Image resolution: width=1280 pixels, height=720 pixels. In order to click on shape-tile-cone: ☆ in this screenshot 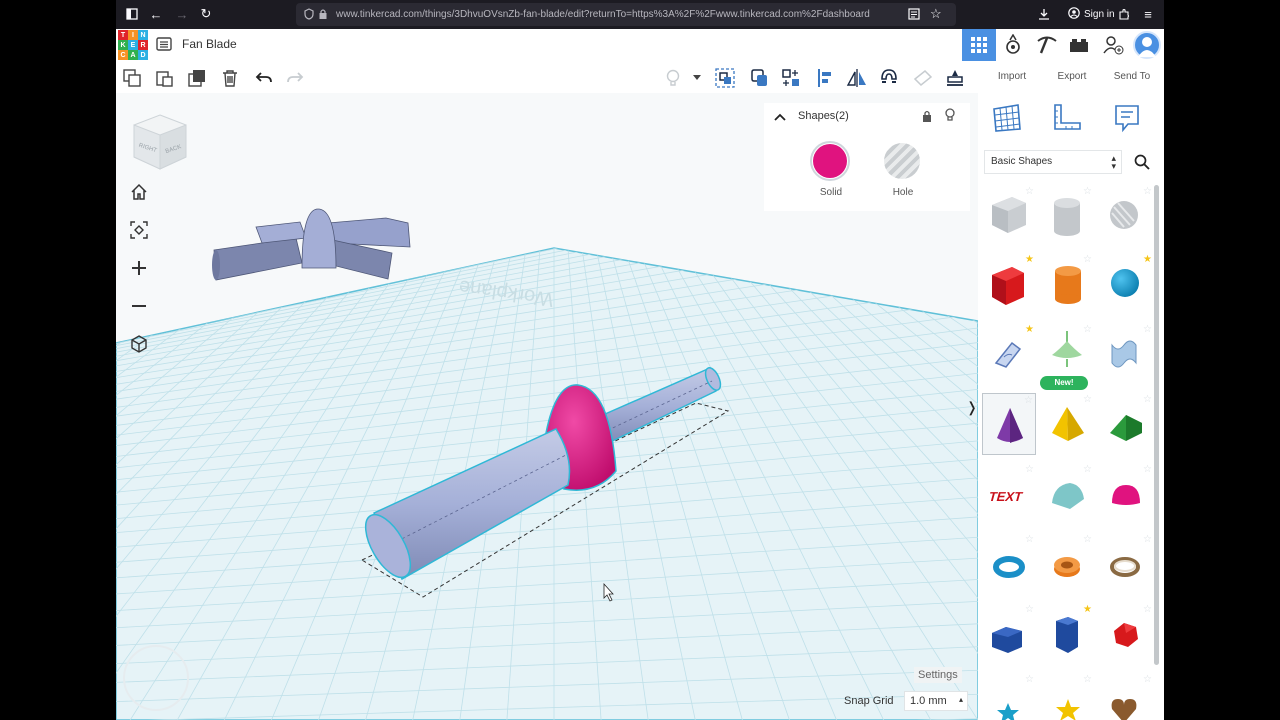, I will do `click(1009, 424)`.